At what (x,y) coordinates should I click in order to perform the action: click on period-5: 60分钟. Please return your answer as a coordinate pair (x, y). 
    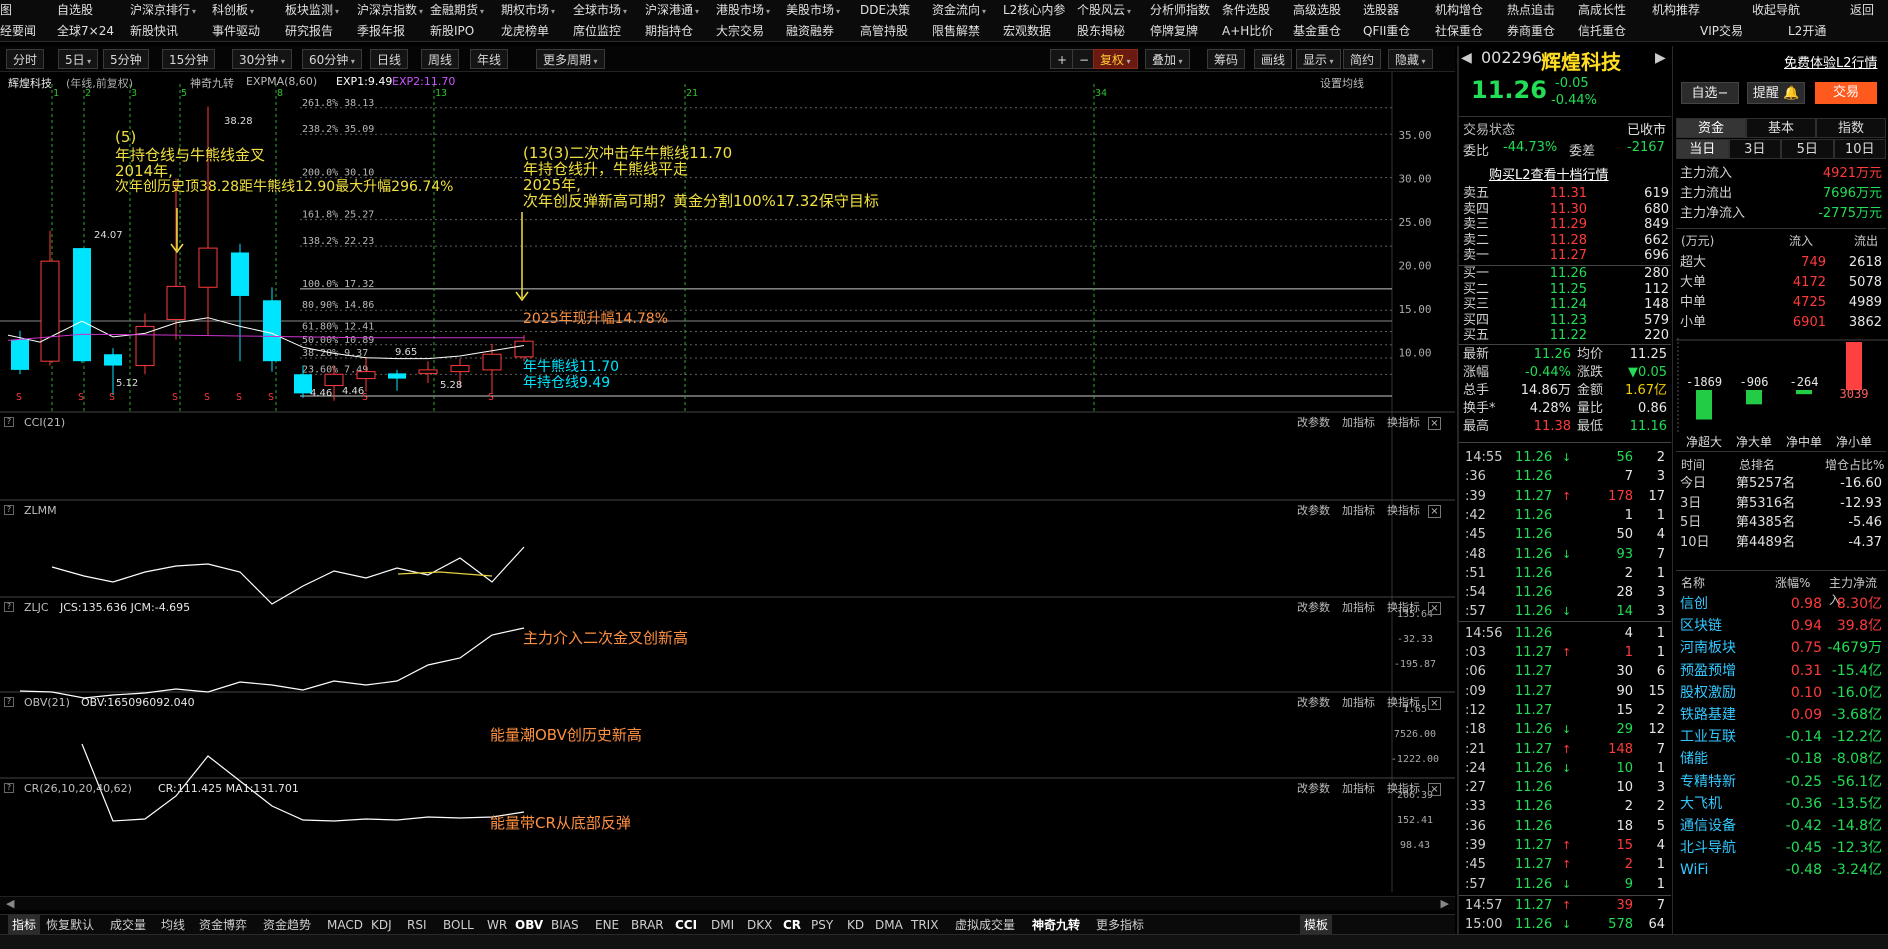
    Looking at the image, I should click on (332, 59).